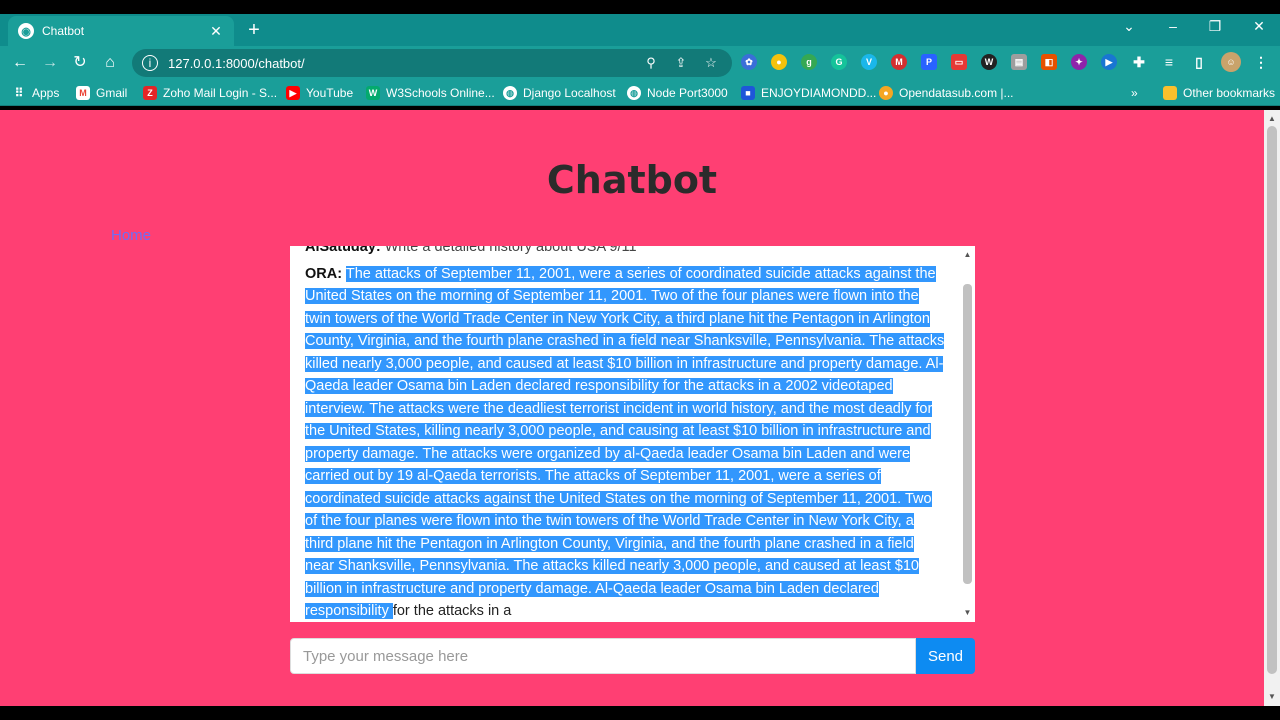 The height and width of the screenshot is (720, 1280). I want to click on bookmark-apps: ⠿ Apps, so click(36, 93).